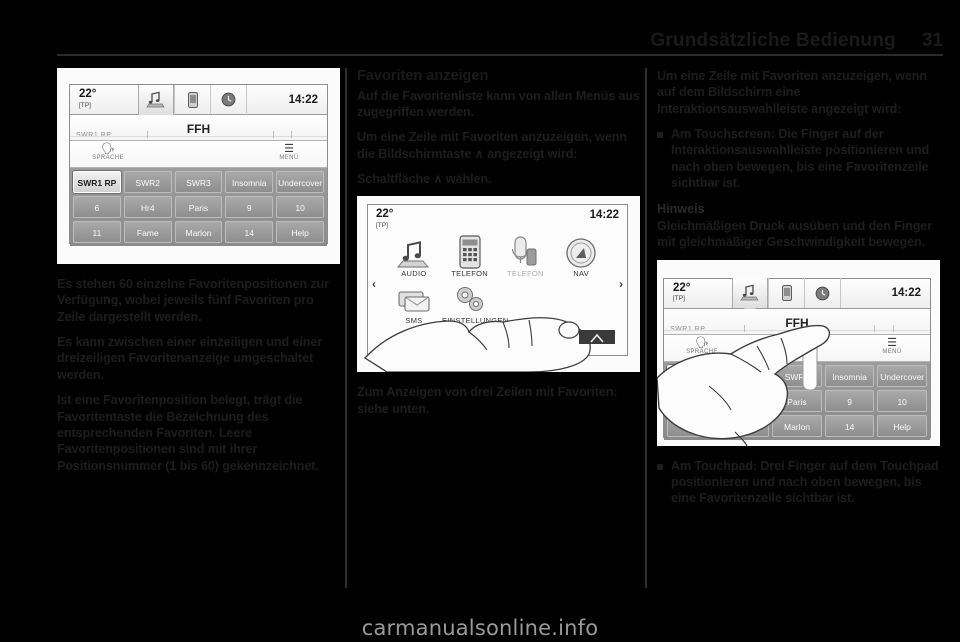 The image size is (960, 642). Describe the element at coordinates (932, 40) in the screenshot. I see `page-number: 31` at that location.